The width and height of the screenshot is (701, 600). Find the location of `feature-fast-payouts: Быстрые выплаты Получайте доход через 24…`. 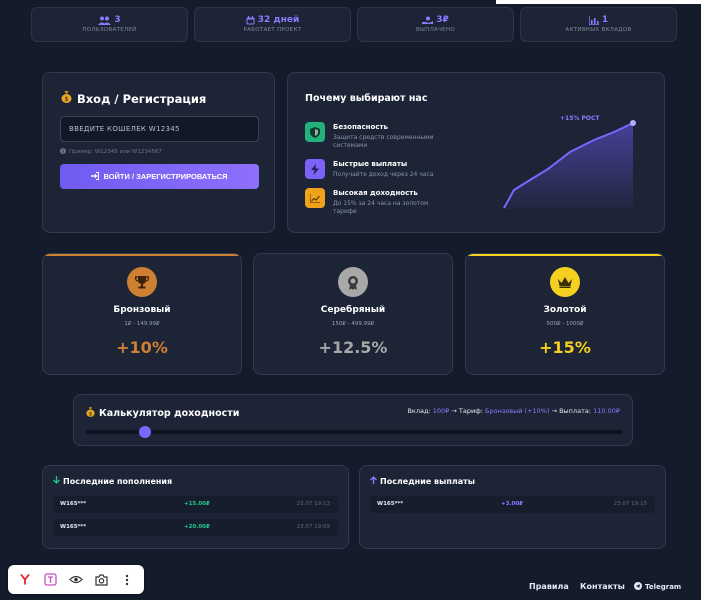

feature-fast-payouts: Быстрые выплаты Получайте доход через 24… is located at coordinates (379, 169).